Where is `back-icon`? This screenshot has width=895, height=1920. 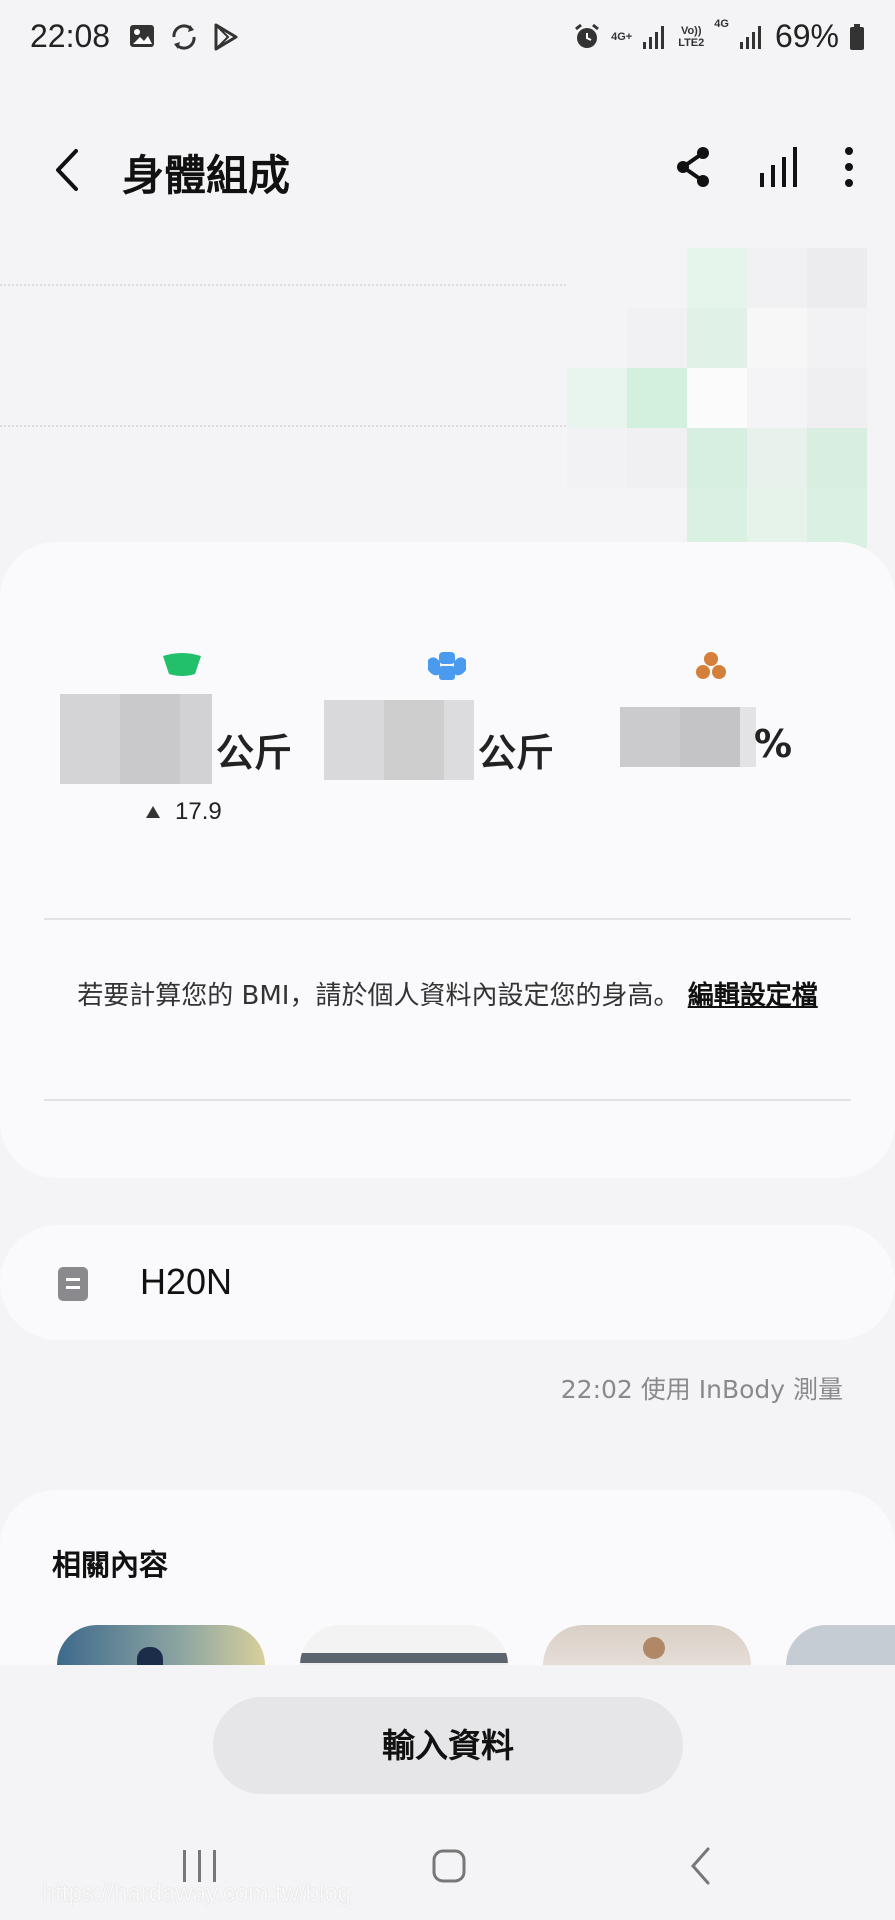
back-icon is located at coordinates (700, 1866).